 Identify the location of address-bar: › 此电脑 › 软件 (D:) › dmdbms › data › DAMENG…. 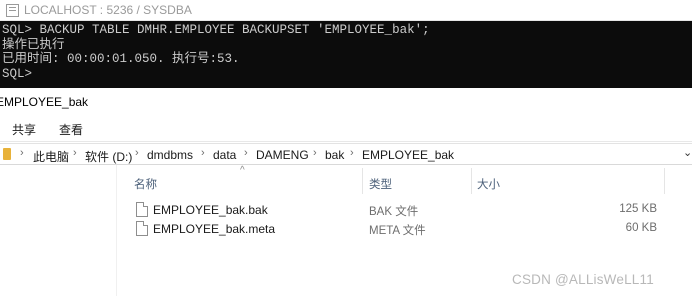
(346, 154).